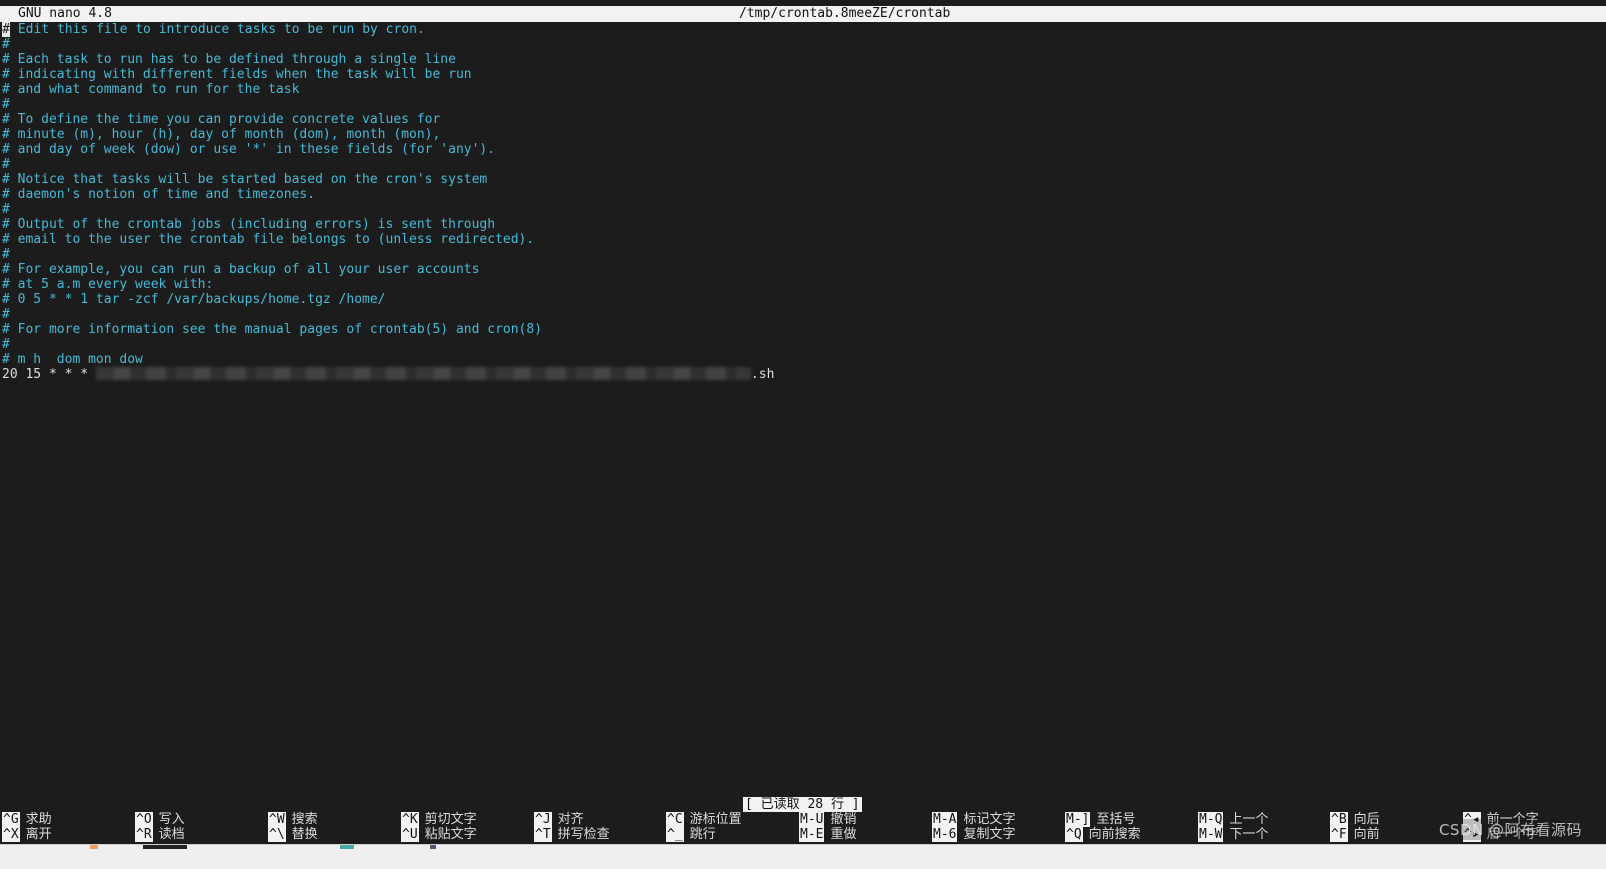  Describe the element at coordinates (1366, 819) in the screenshot. I see `shortcut-label: 向后` at that location.